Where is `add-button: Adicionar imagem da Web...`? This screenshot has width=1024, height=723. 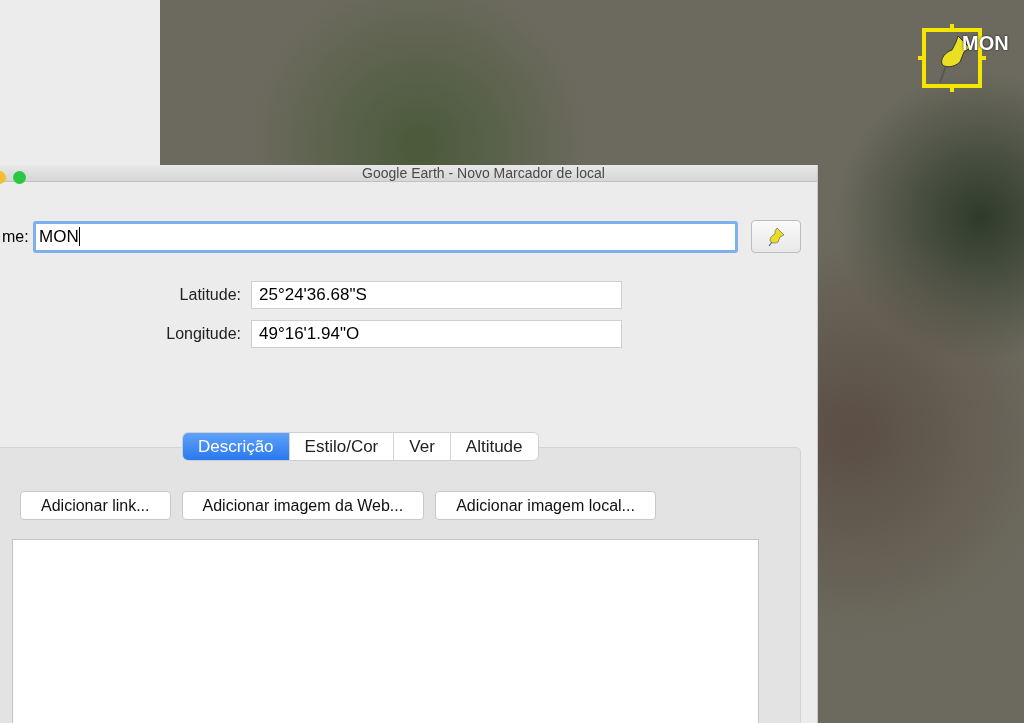
add-button: Adicionar imagem da Web... is located at coordinates (303, 505).